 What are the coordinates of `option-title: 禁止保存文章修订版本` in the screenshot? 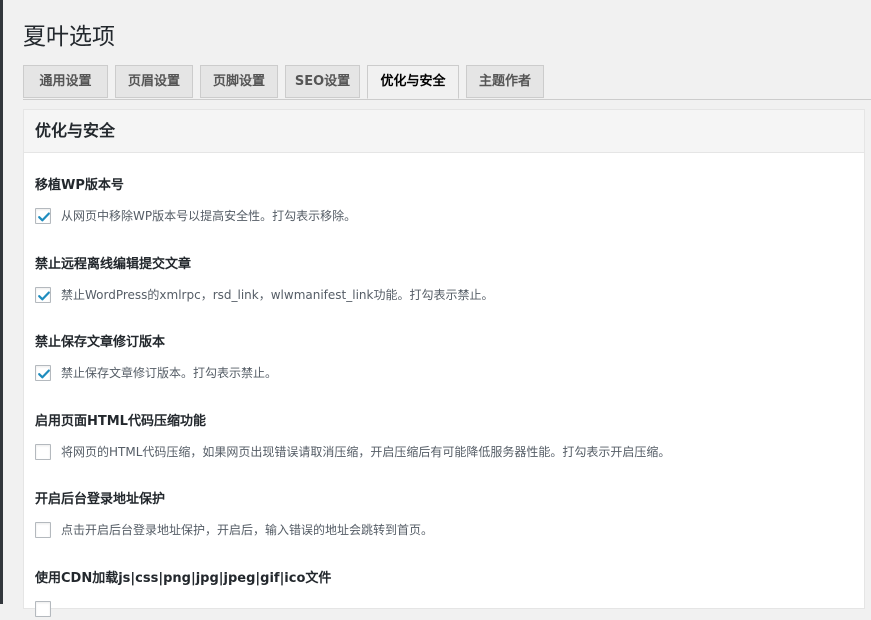 It's located at (100, 342).